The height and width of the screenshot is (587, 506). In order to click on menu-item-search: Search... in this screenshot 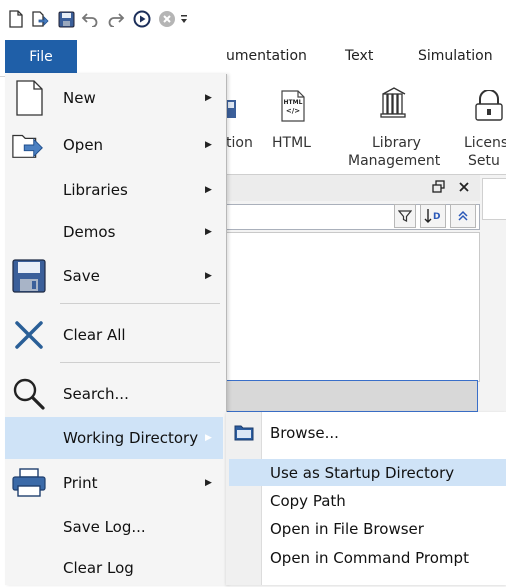, I will do `click(114, 394)`.